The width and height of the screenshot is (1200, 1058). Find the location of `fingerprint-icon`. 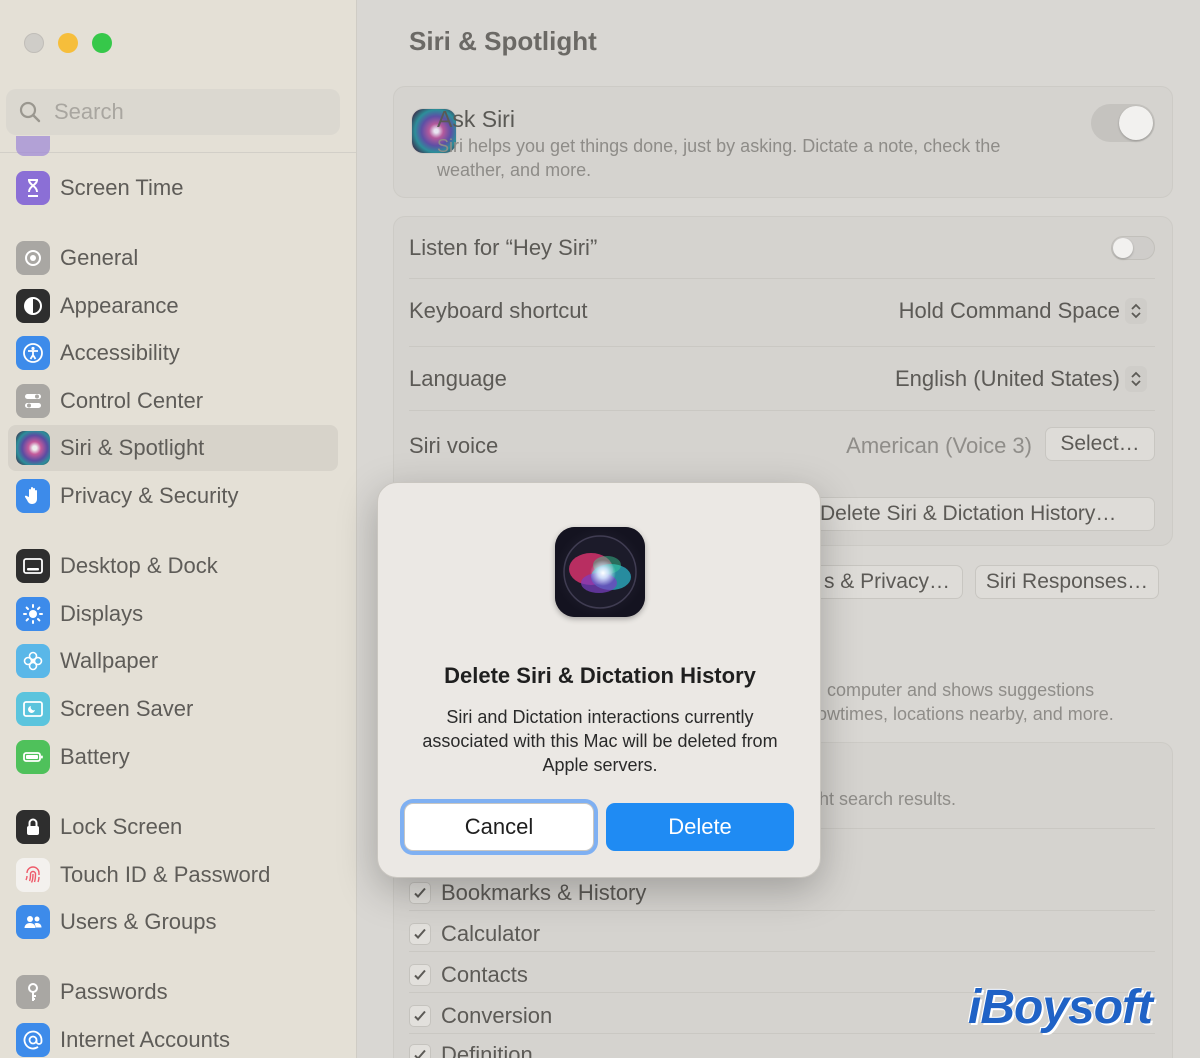

fingerprint-icon is located at coordinates (33, 875).